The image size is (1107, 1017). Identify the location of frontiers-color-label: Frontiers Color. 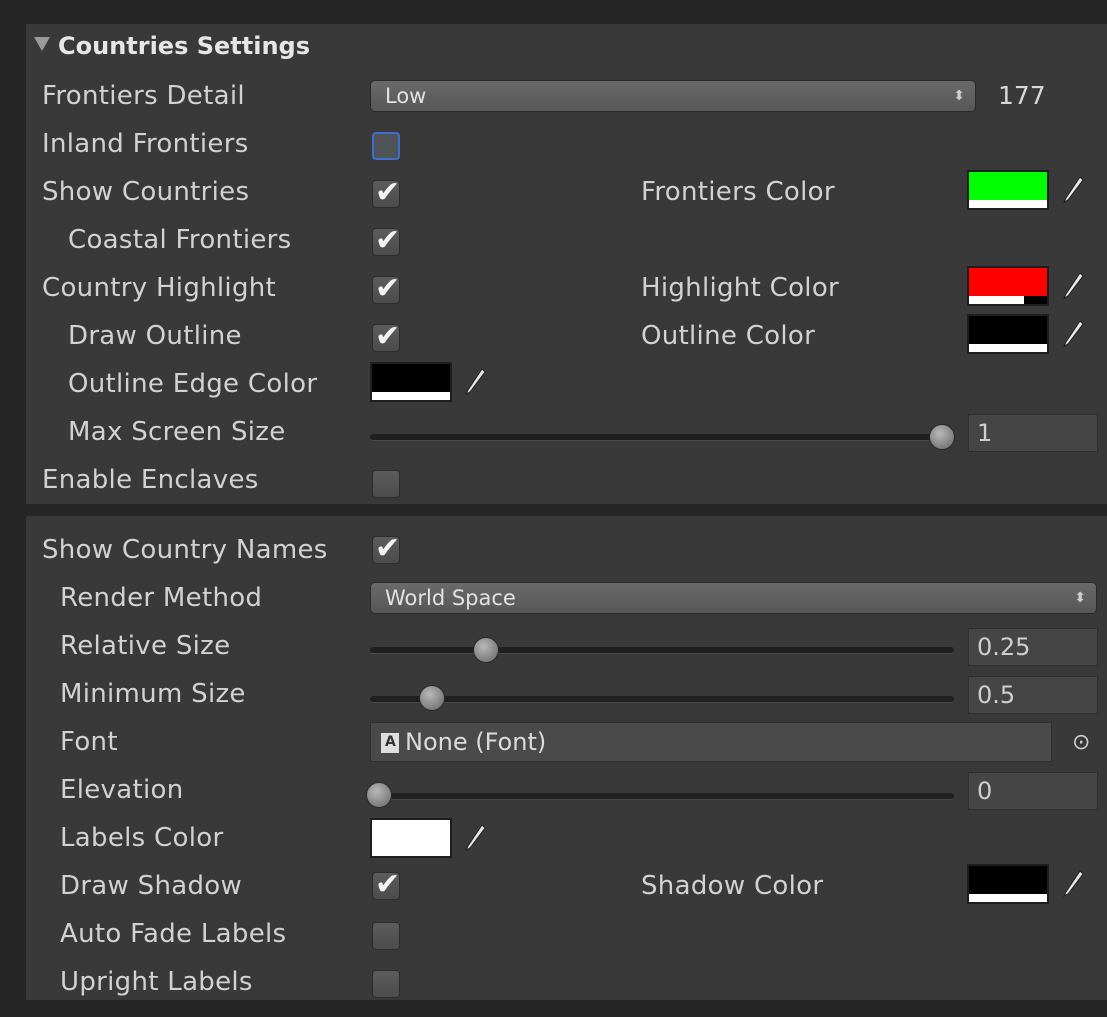
(738, 192).